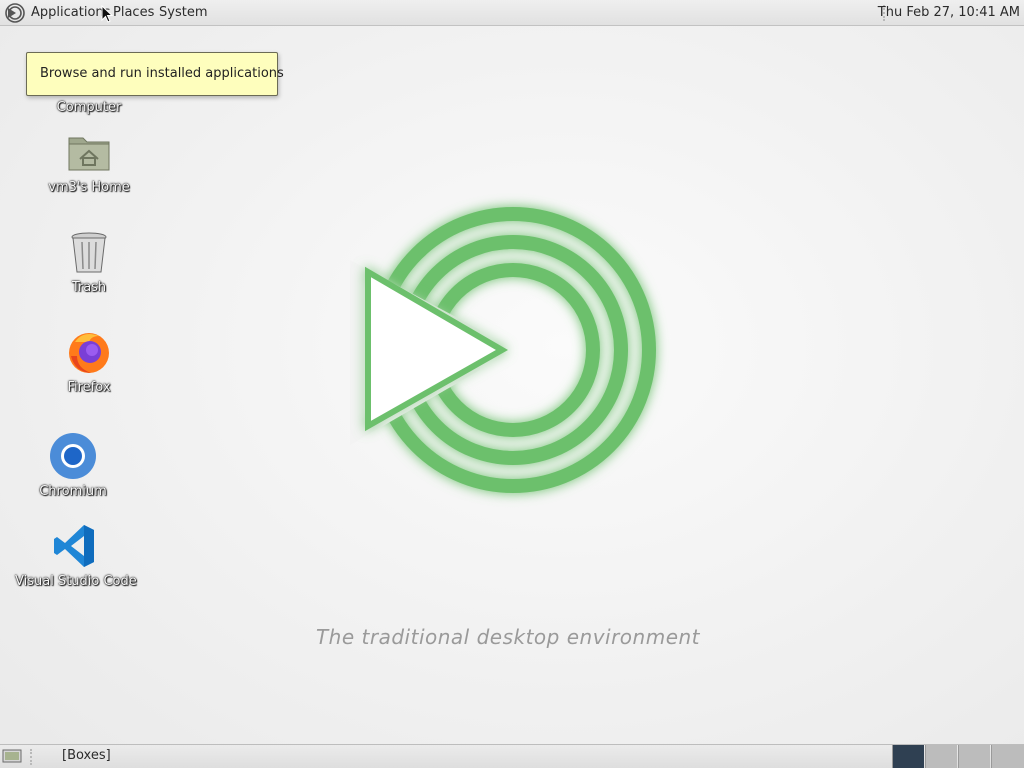 The width and height of the screenshot is (1024, 768). What do you see at coordinates (512, 756) in the screenshot?
I see `bottom-panel: [Boxes]` at bounding box center [512, 756].